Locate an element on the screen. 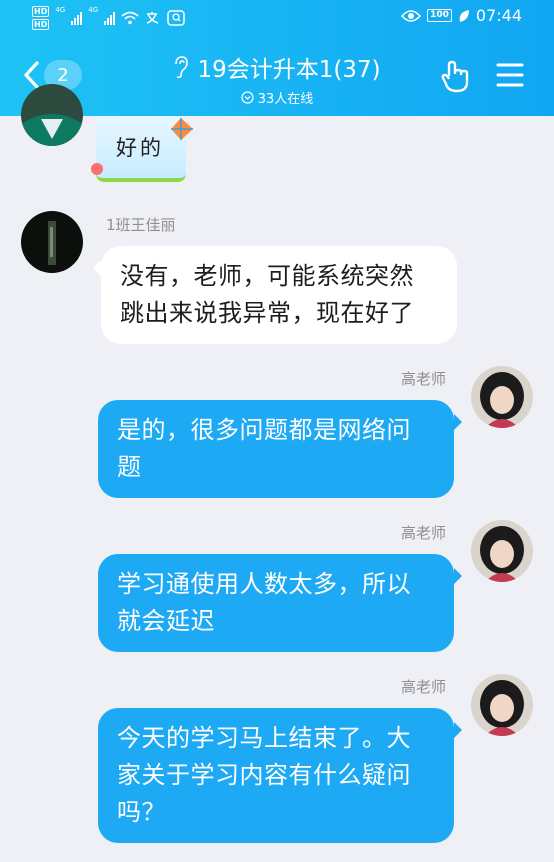 This screenshot has width=554, height=862. message-line: 题 is located at coordinates (129, 467).